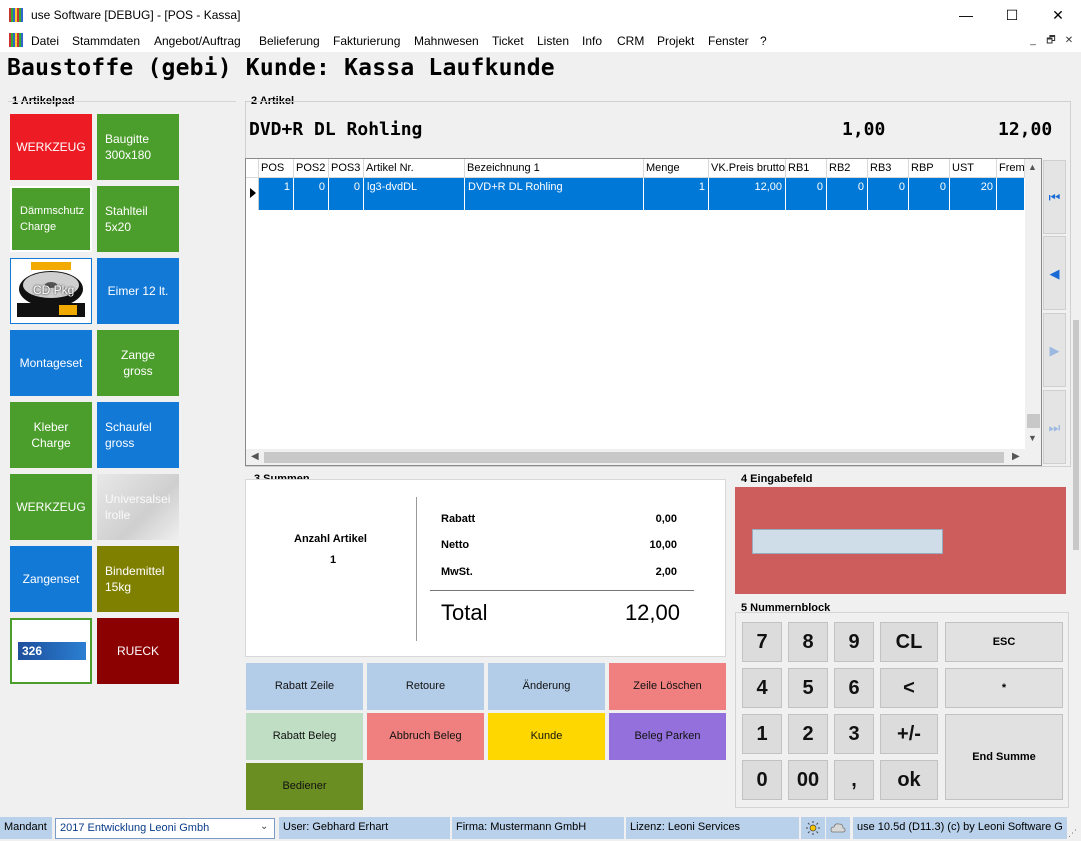 The width and height of the screenshot is (1081, 841). Describe the element at coordinates (1054, 427) in the screenshot. I see `nav-last-button: ⏭` at that location.